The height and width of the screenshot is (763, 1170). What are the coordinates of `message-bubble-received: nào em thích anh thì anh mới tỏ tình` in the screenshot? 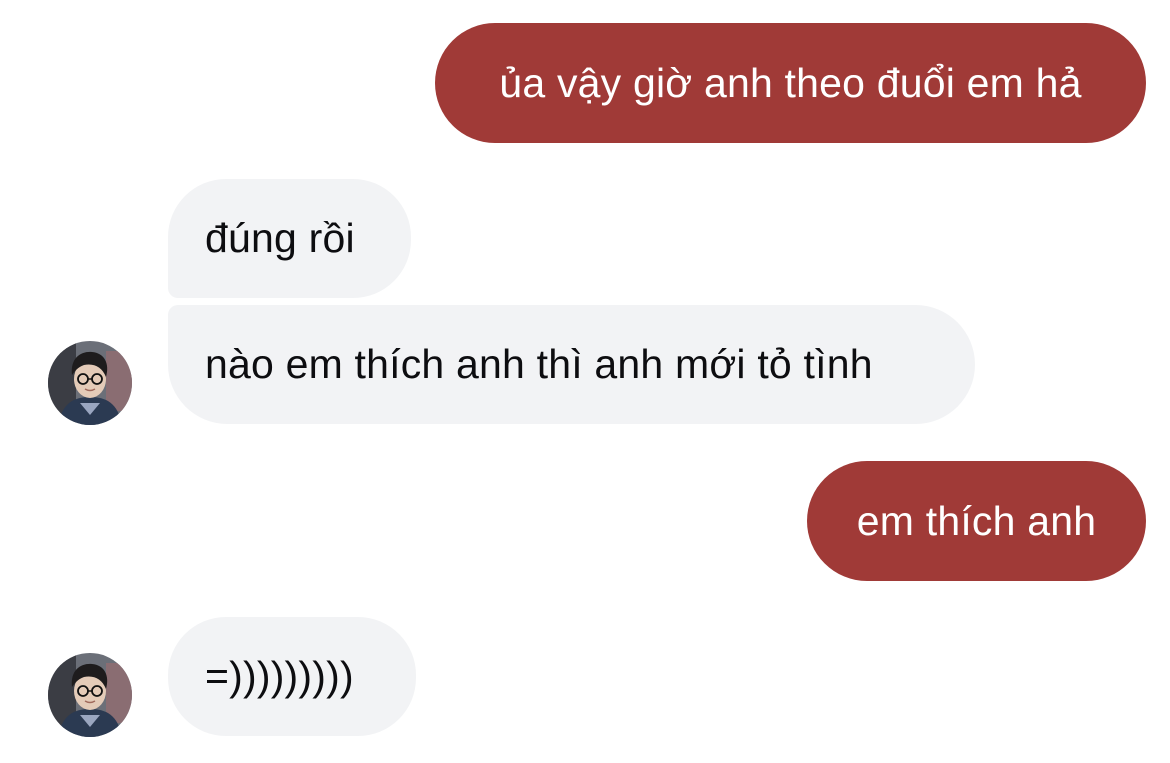 It's located at (571, 364).